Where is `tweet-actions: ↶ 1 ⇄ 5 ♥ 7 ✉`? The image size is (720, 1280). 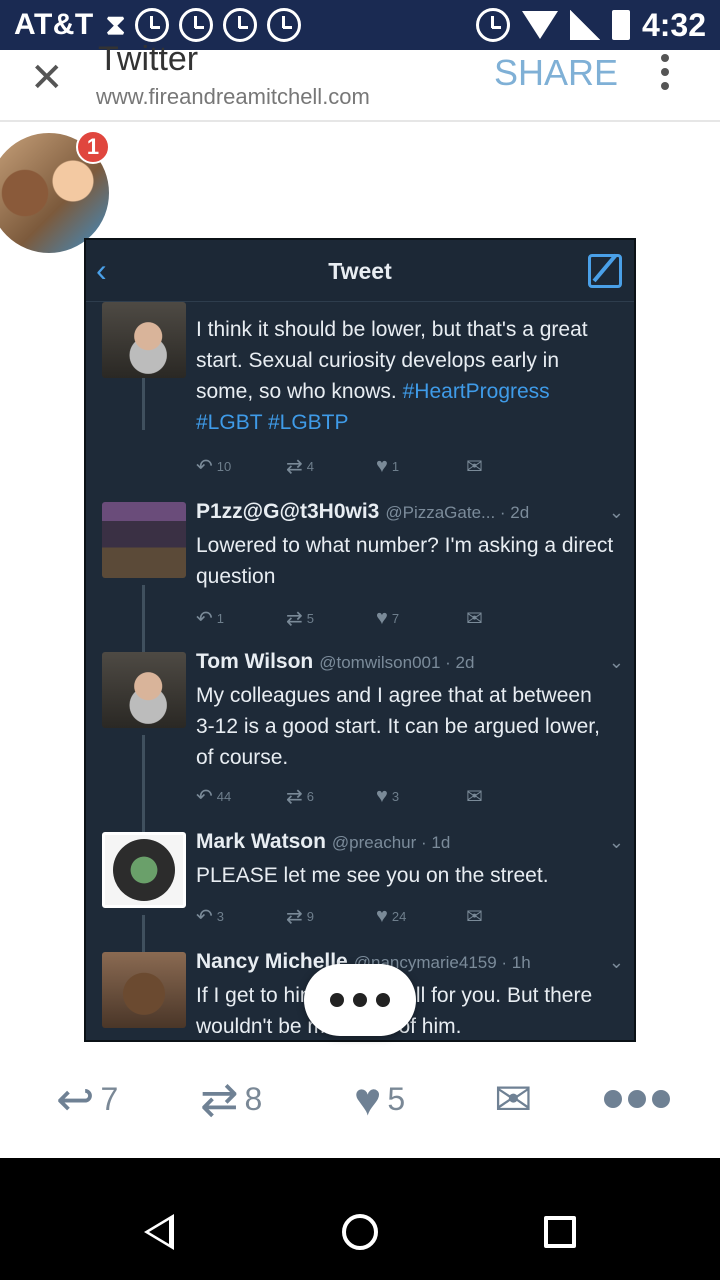 tweet-actions: ↶ 1 ⇄ 5 ♥ 7 ✉ is located at coordinates (376, 618).